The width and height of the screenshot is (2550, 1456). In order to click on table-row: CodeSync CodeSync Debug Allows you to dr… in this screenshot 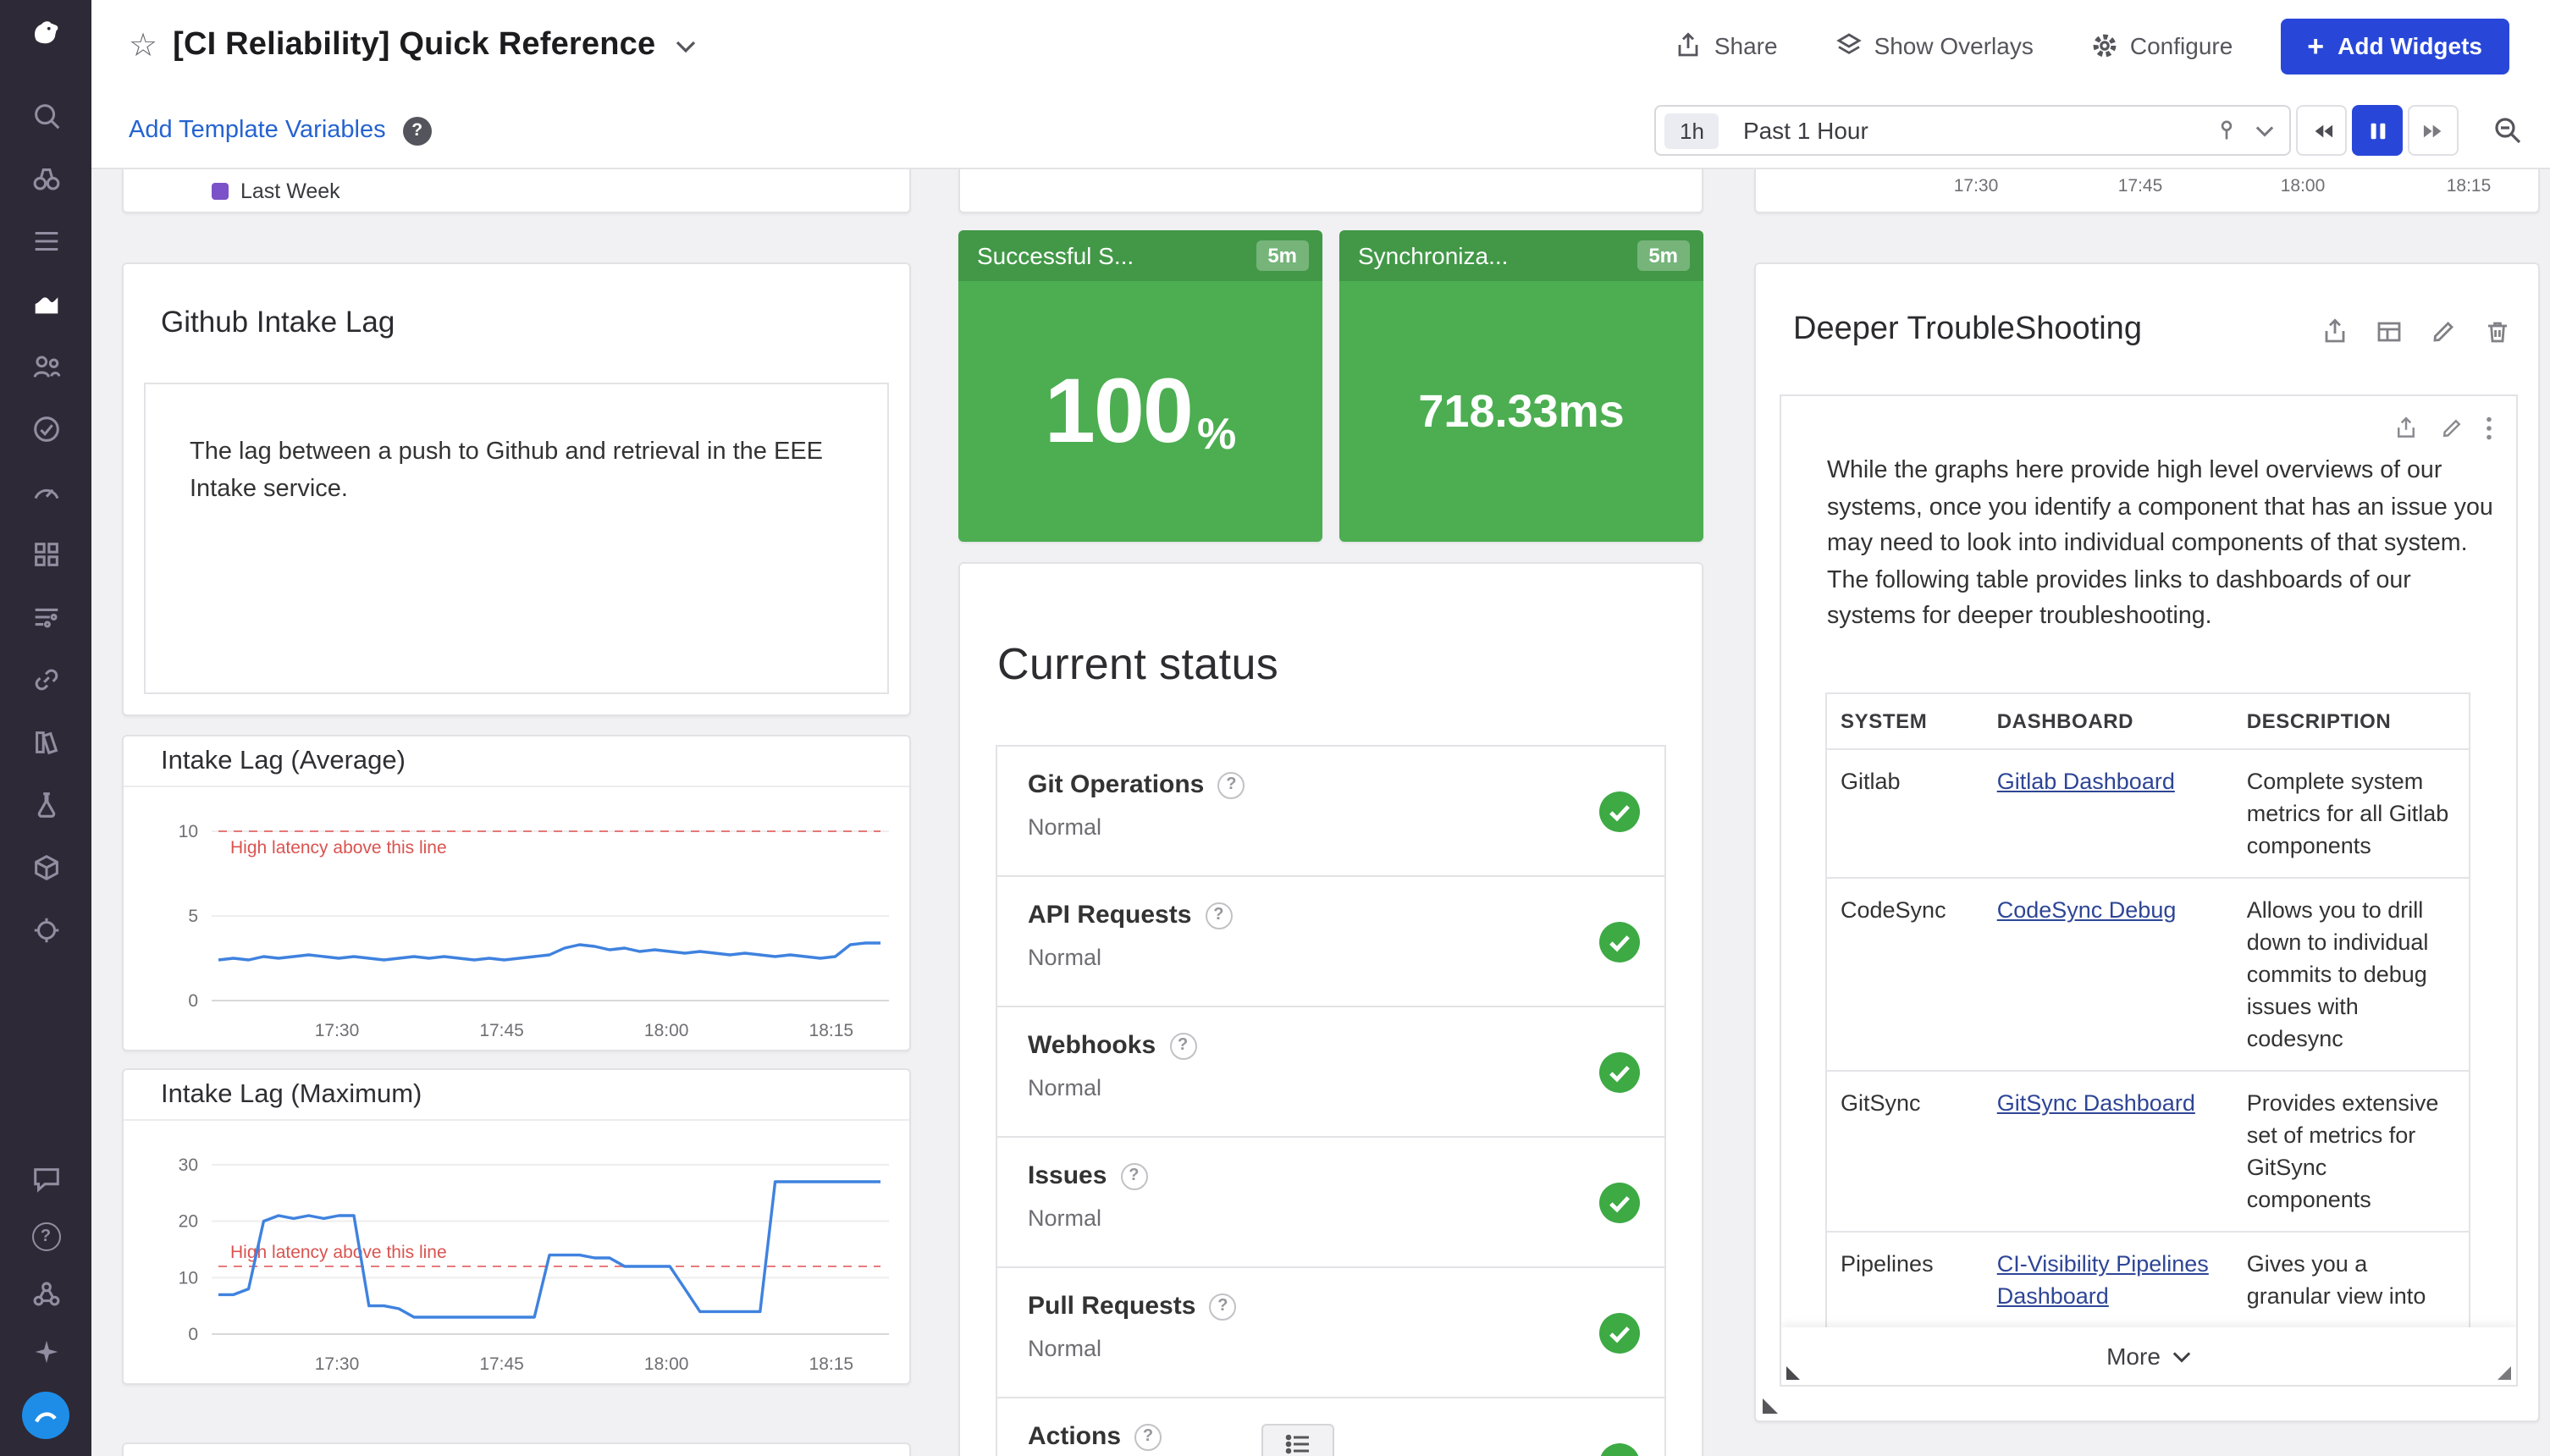, I will do `click(2147, 975)`.